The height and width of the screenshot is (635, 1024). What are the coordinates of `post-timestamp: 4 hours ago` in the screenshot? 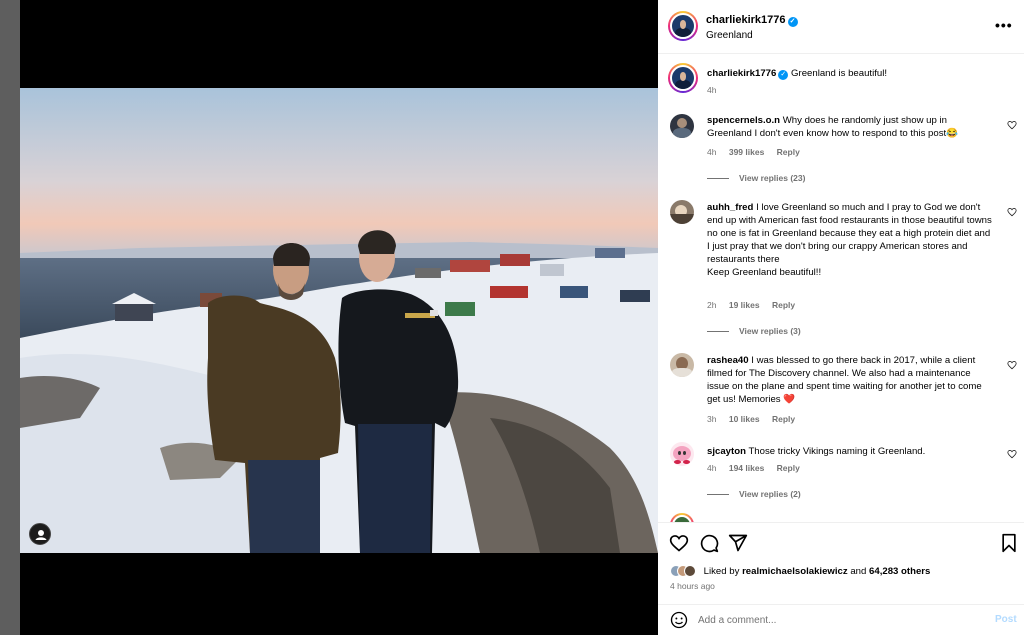 It's located at (692, 586).